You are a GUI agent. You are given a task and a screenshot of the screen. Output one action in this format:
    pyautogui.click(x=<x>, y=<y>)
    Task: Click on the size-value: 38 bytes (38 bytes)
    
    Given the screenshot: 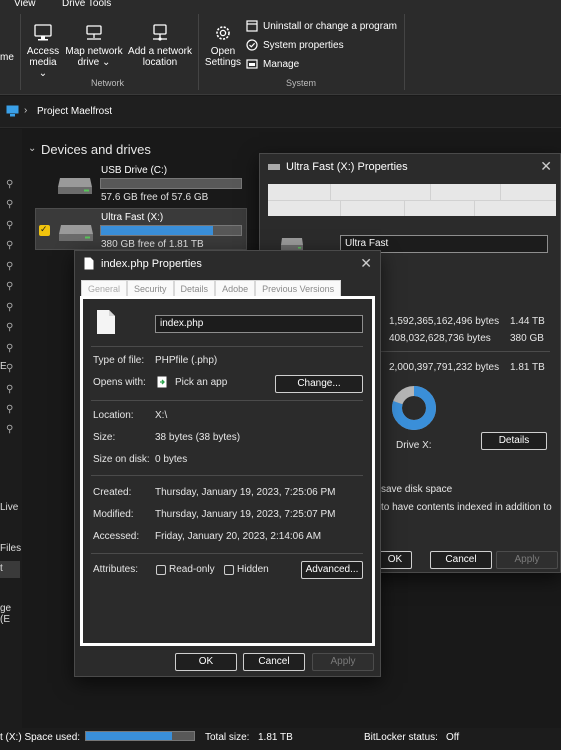 What is the action you would take?
    pyautogui.click(x=198, y=437)
    